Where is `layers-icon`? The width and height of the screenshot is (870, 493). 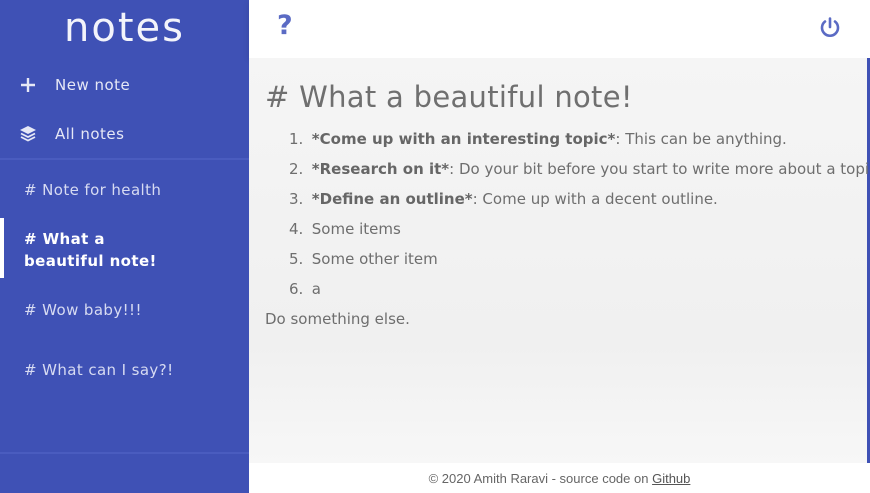 layers-icon is located at coordinates (27, 134).